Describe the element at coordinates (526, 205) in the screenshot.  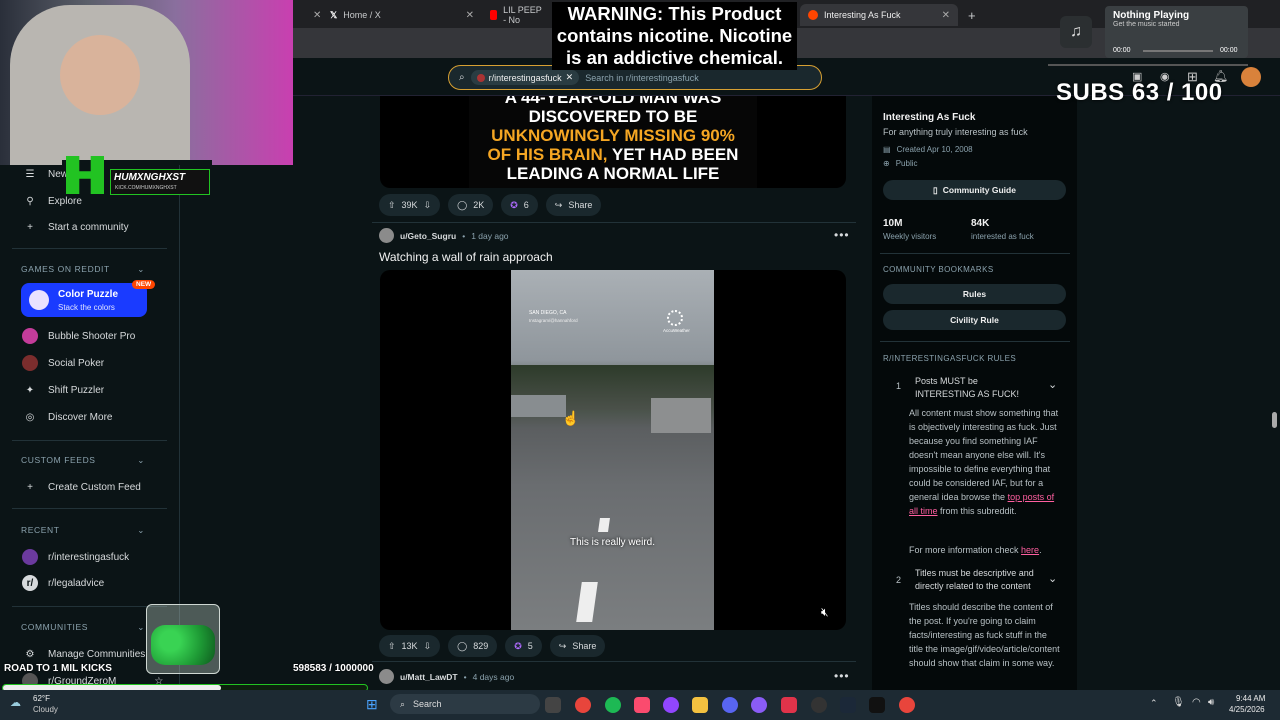
I see `award-count: 6` at that location.